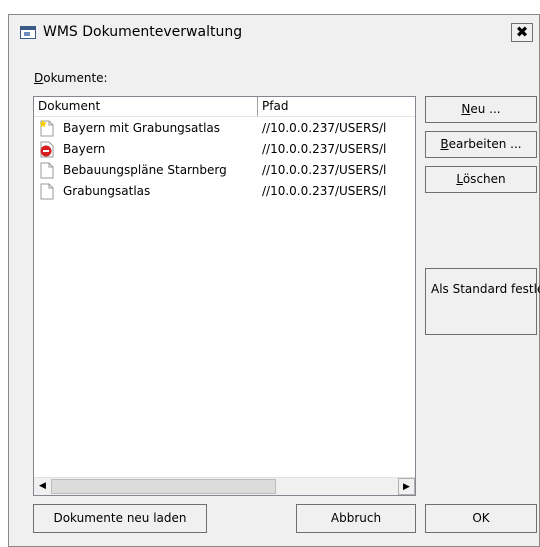  I want to click on scroll-right-icon: ▶, so click(406, 486).